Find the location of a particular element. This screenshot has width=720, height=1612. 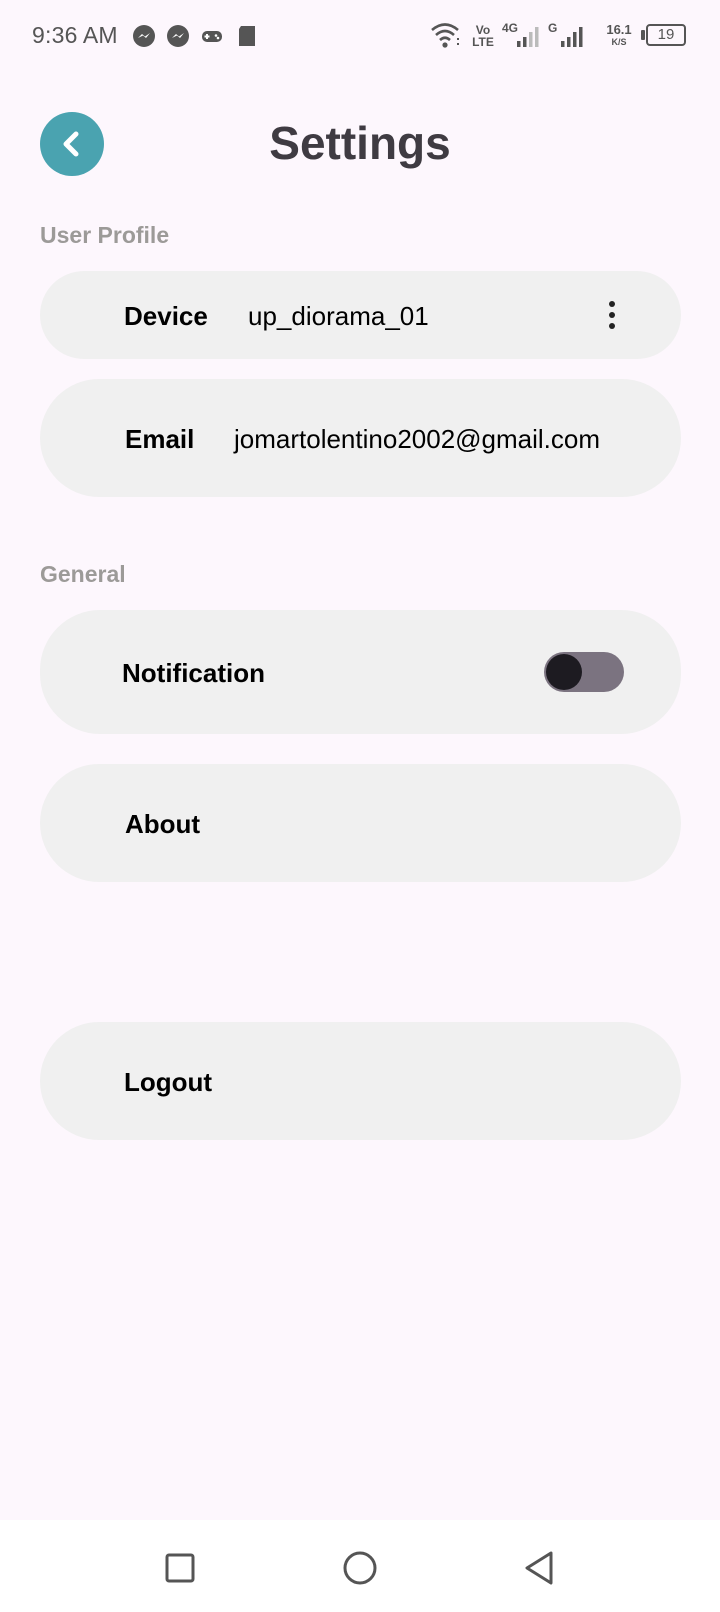

email-row: Email jomartolentino2002@gmail.com is located at coordinates (360, 438).